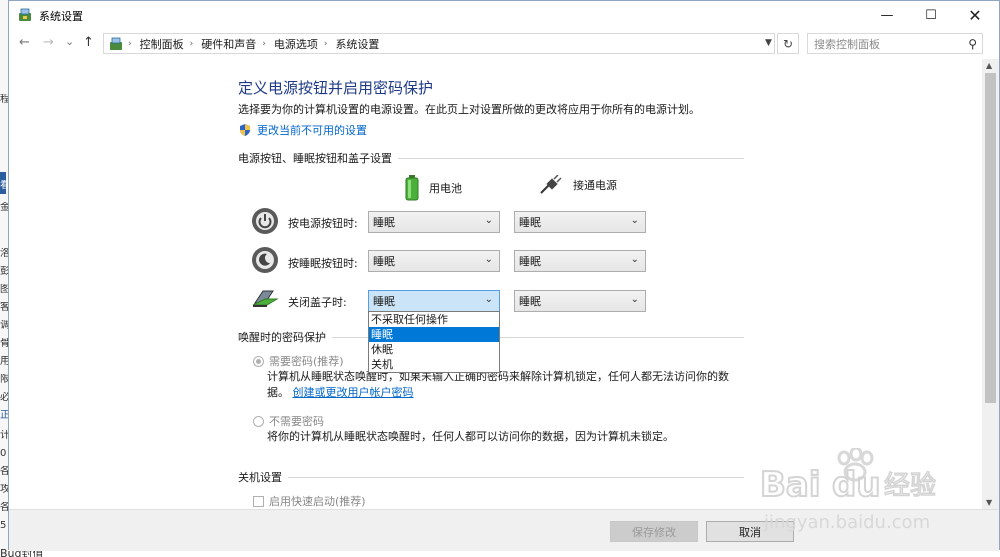  I want to click on search-placeholder: 搜索控制面板, so click(847, 44).